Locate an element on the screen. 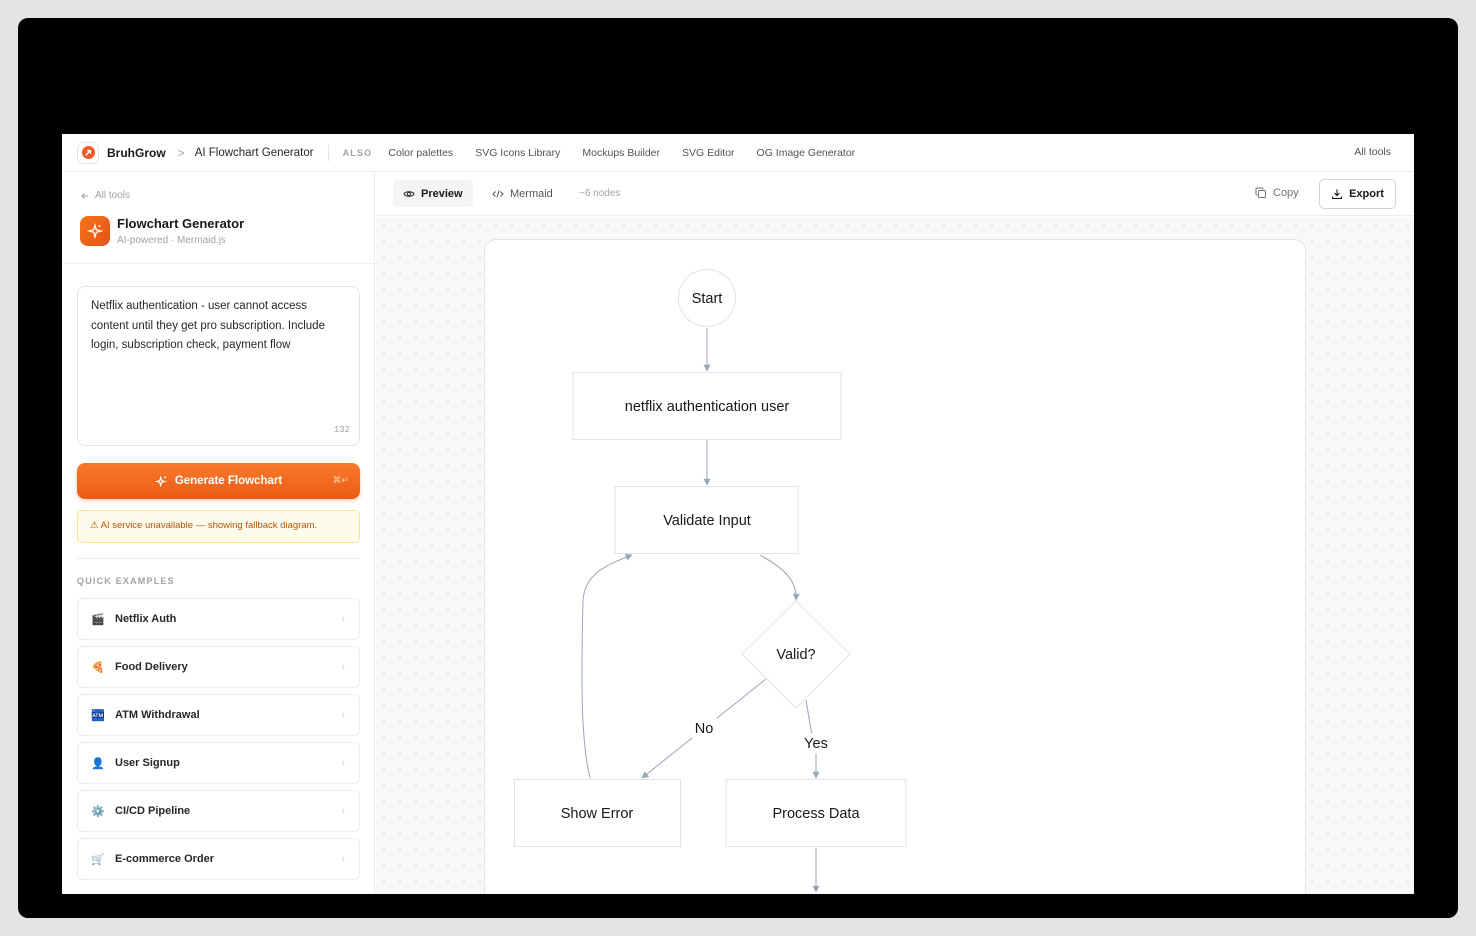 Image resolution: width=1476 pixels, height=936 pixels. edge-validate-decision is located at coordinates (779, 577).